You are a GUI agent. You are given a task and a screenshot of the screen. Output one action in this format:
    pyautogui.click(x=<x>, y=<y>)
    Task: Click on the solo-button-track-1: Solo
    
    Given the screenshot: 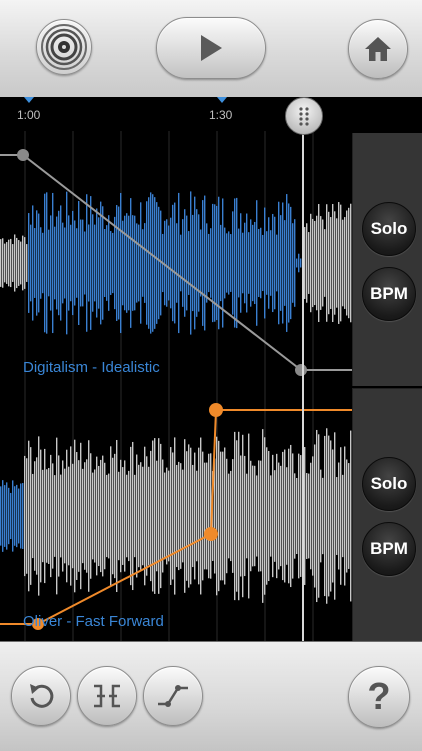 What is the action you would take?
    pyautogui.click(x=389, y=229)
    